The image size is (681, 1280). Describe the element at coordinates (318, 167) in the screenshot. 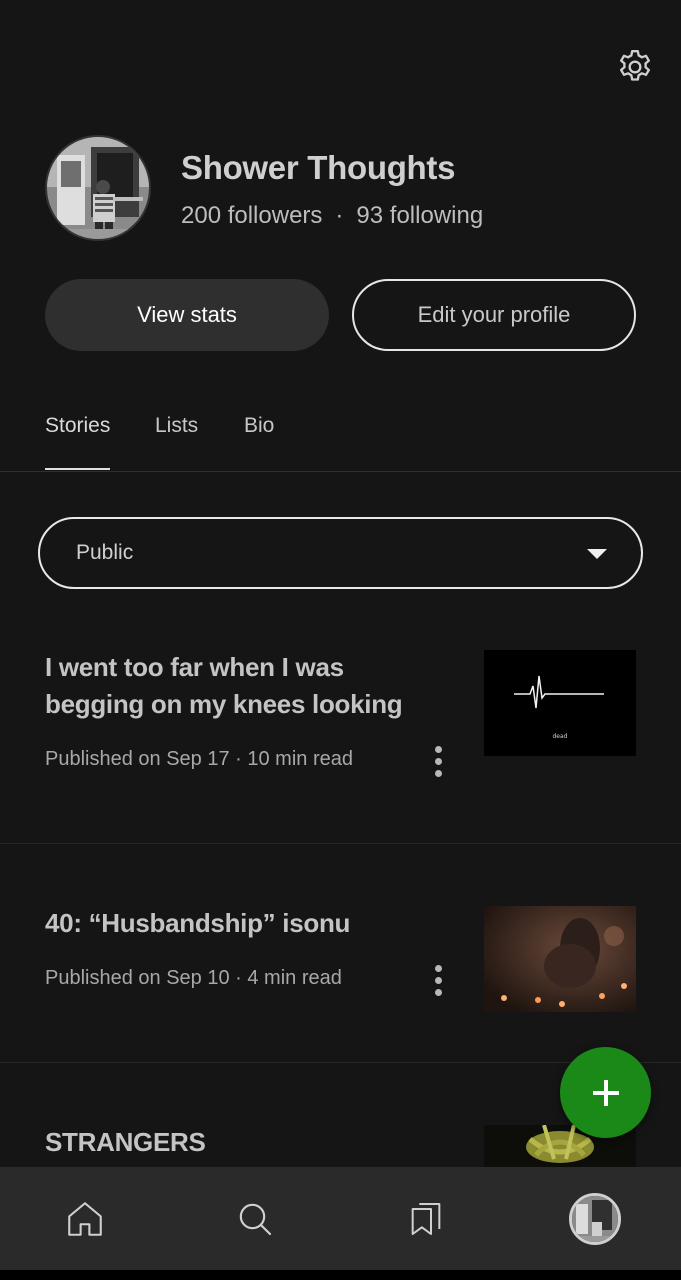

I see `profile-name: Shower Thoughts` at that location.